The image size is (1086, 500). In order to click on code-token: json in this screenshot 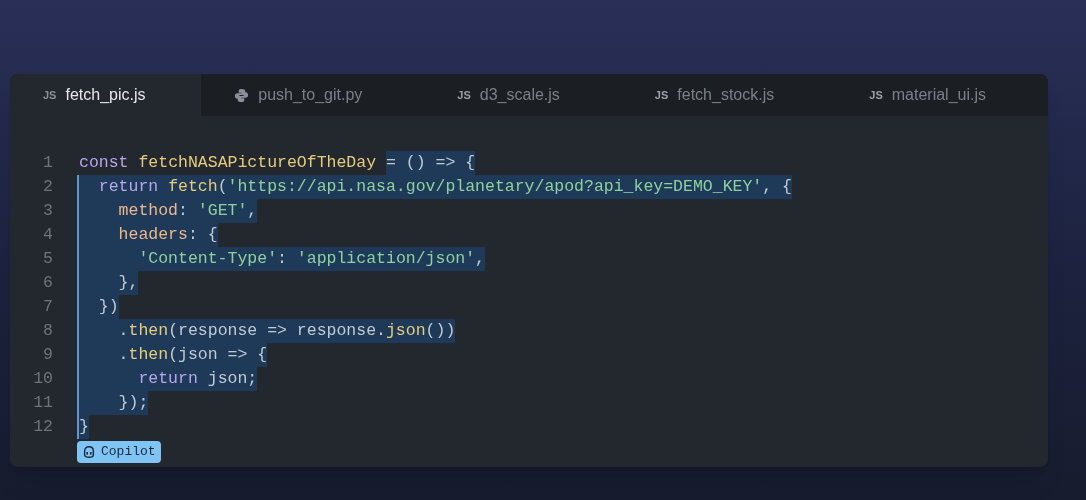, I will do `click(405, 331)`.